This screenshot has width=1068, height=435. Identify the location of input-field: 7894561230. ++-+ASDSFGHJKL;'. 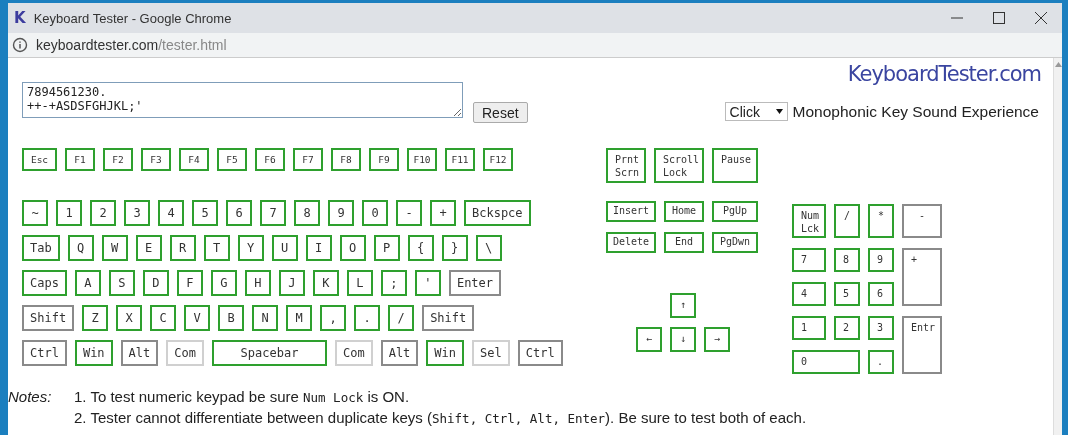
(242, 100).